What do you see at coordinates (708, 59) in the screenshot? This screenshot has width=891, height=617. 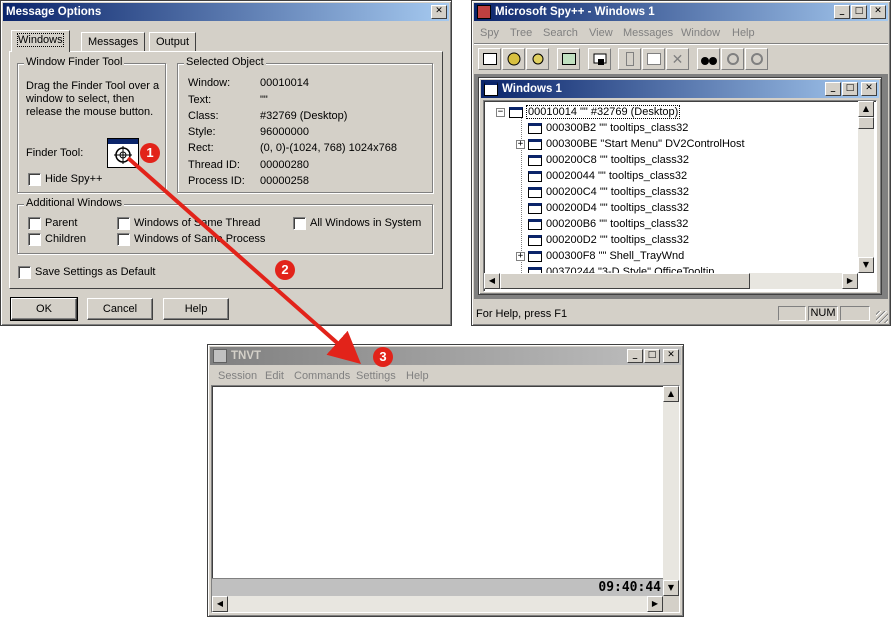 I see `find-icon` at bounding box center [708, 59].